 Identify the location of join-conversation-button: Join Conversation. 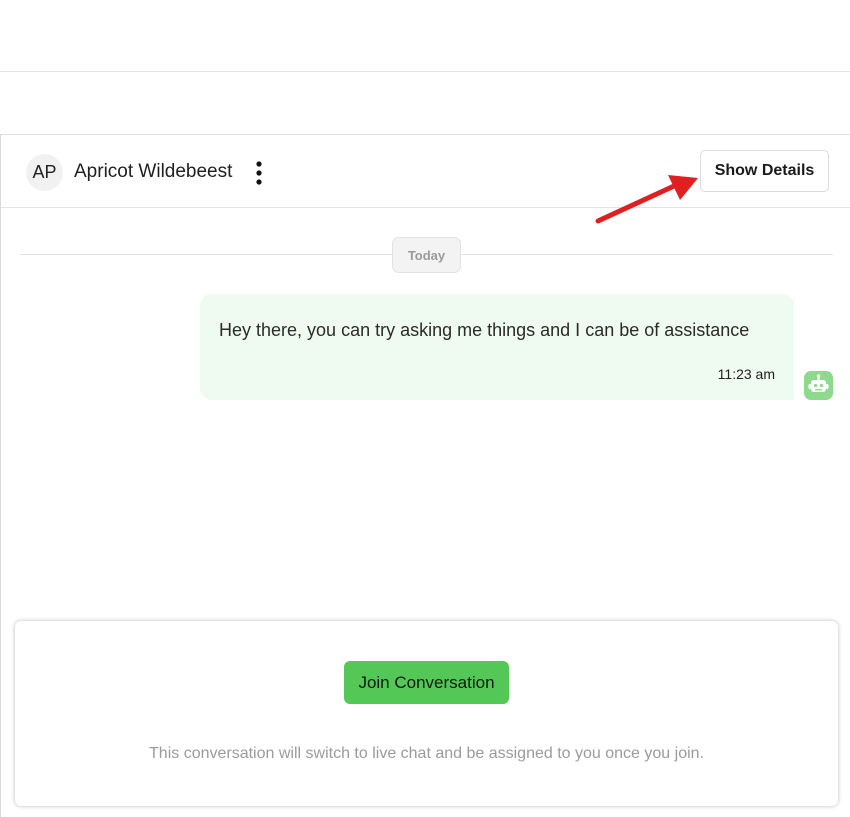
(426, 682).